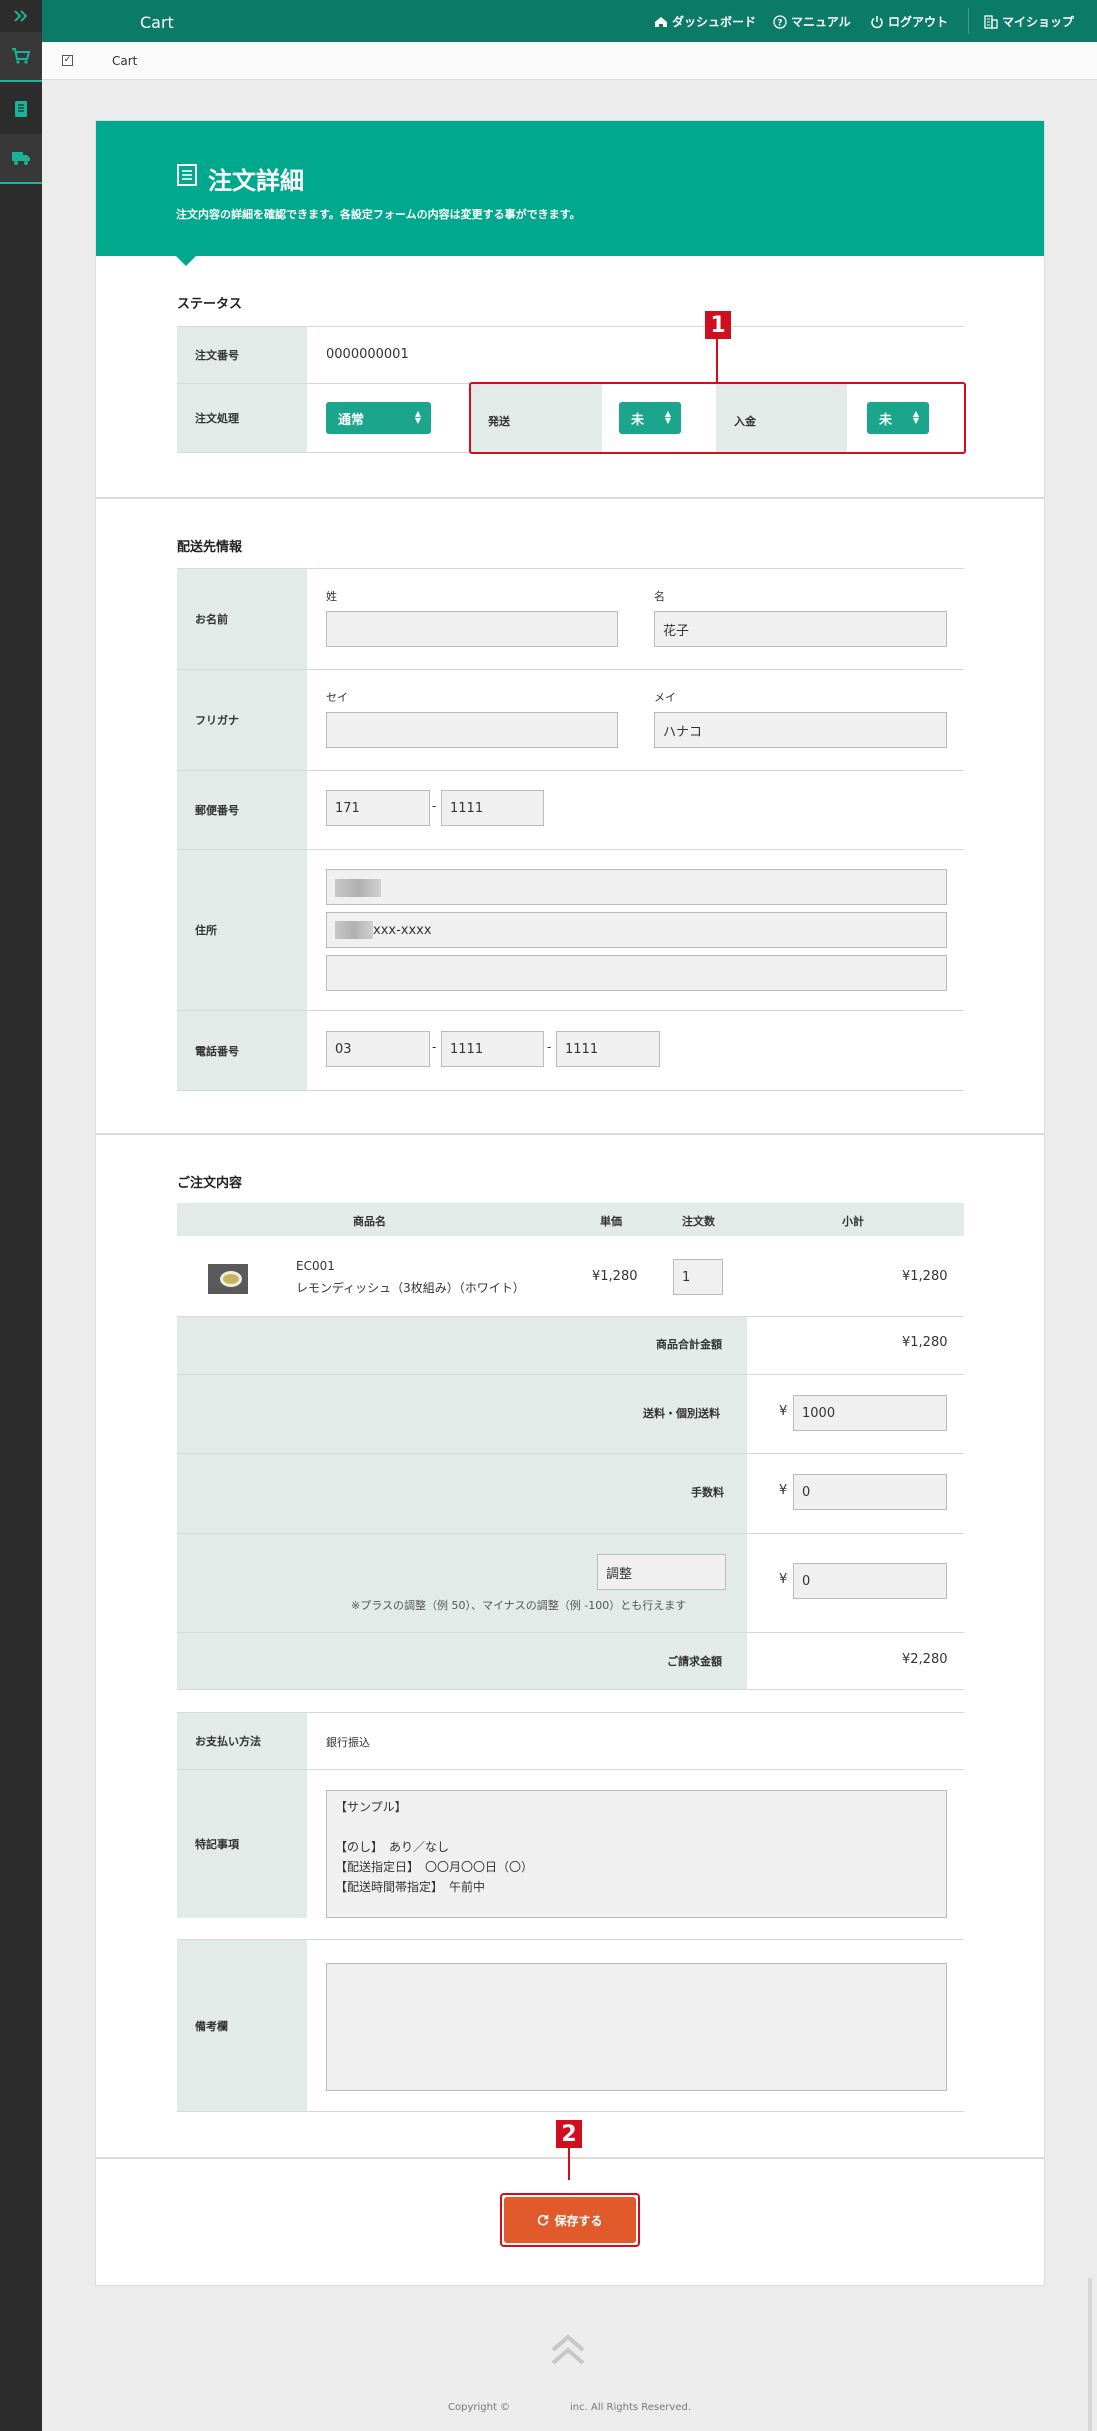 The height and width of the screenshot is (2431, 1097). Describe the element at coordinates (492, 808) in the screenshot. I see `zip-input-2: 1111` at that location.